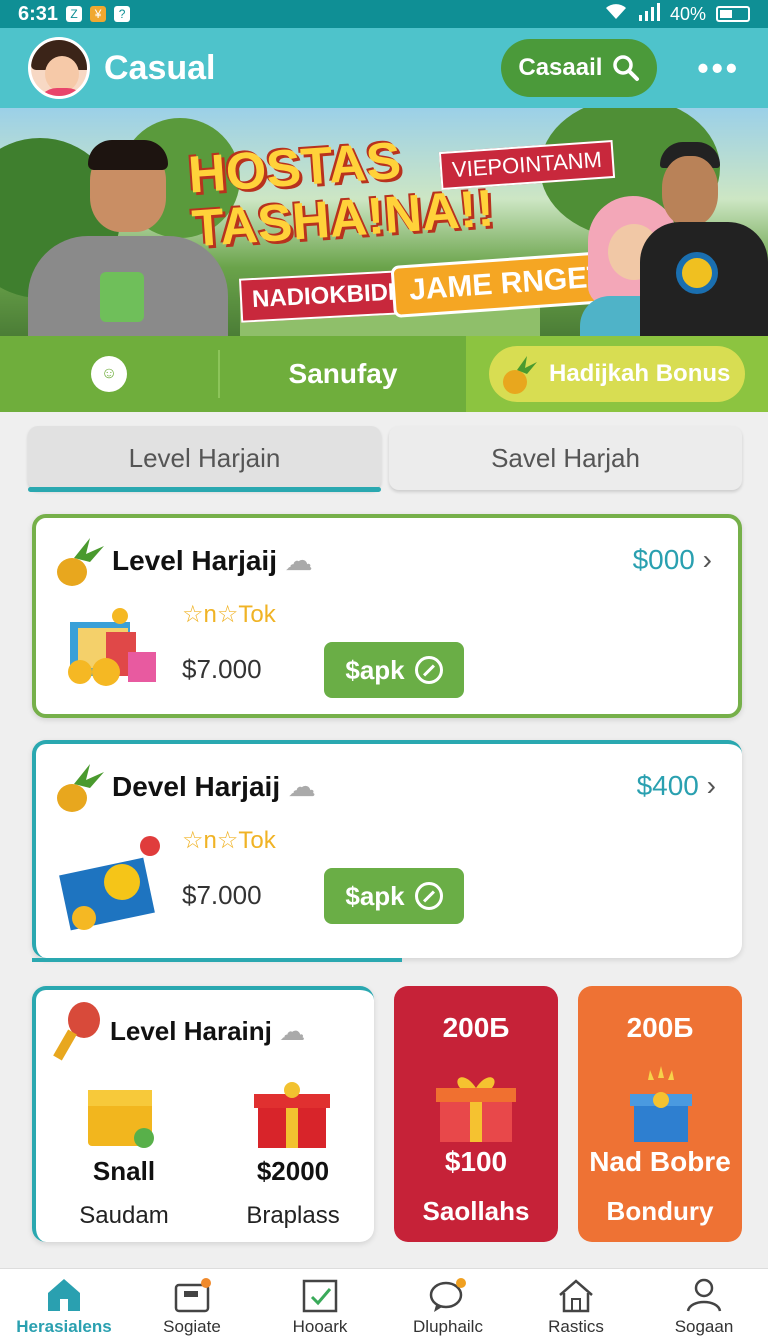 Image resolution: width=768 pixels, height=1344 pixels. Describe the element at coordinates (293, 1215) in the screenshot. I see `reward-item-label: Braplass` at that location.